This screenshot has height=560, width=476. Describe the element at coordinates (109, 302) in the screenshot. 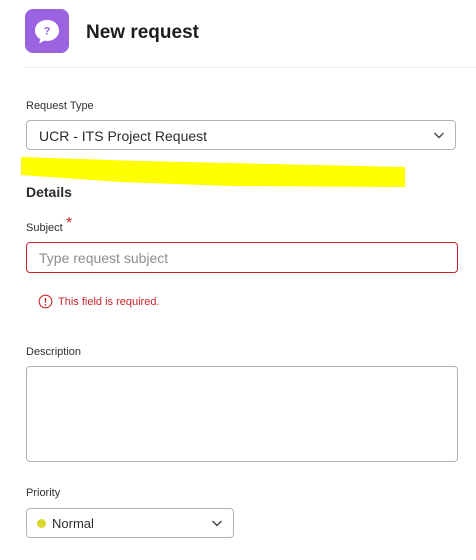

I see `subject-error-text: This field is required.` at that location.